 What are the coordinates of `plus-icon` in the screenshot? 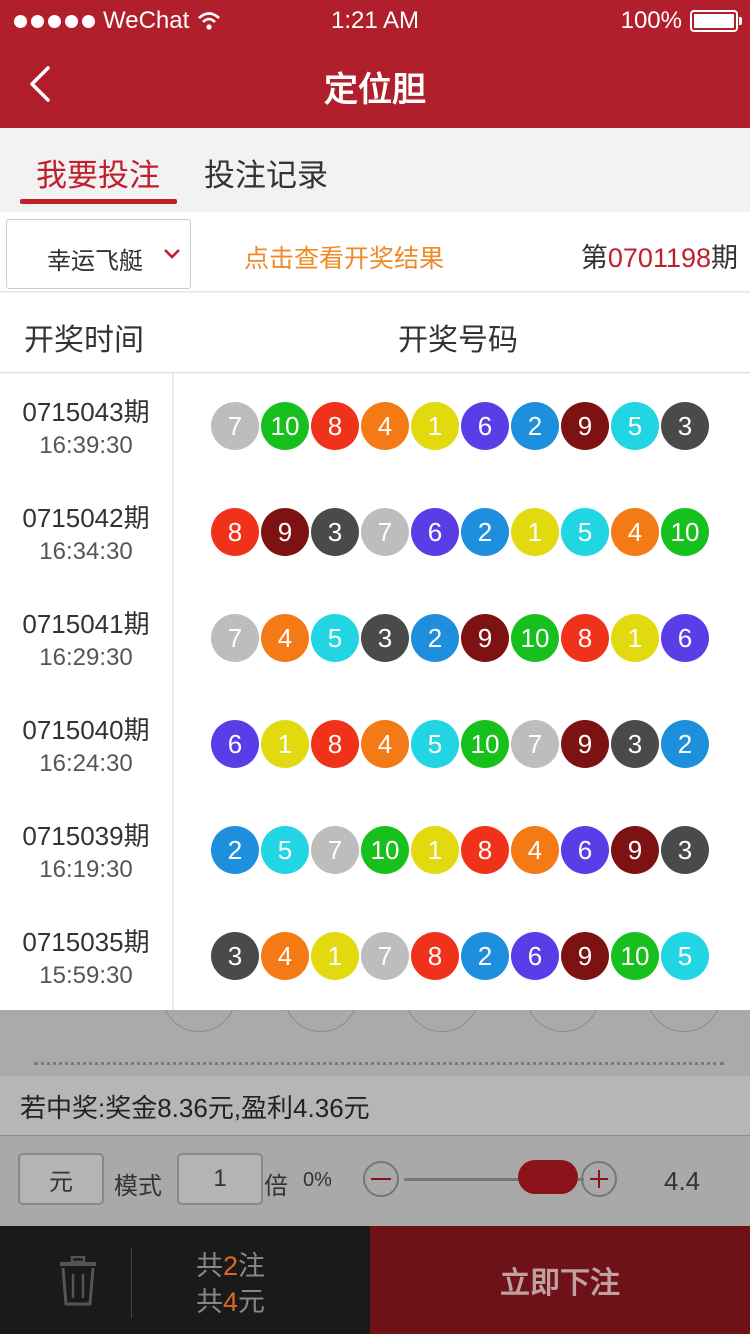 It's located at (599, 1179).